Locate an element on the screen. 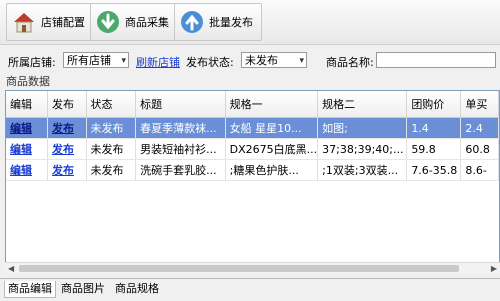  tab-product-edit: 商品编辑 is located at coordinates (30, 289).